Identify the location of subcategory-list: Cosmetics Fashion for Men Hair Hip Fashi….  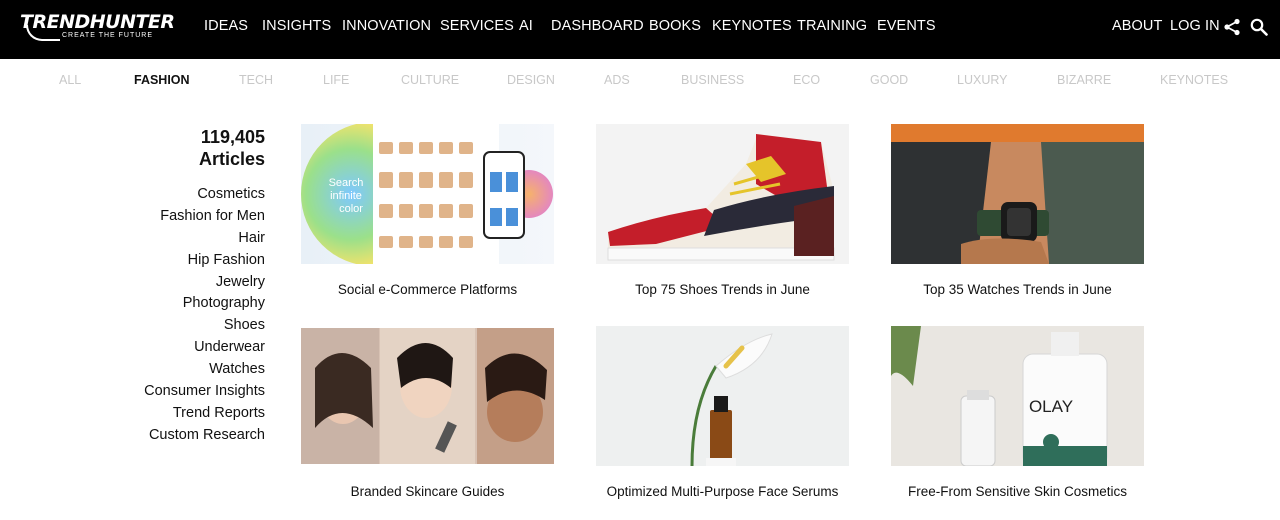
(204, 315).